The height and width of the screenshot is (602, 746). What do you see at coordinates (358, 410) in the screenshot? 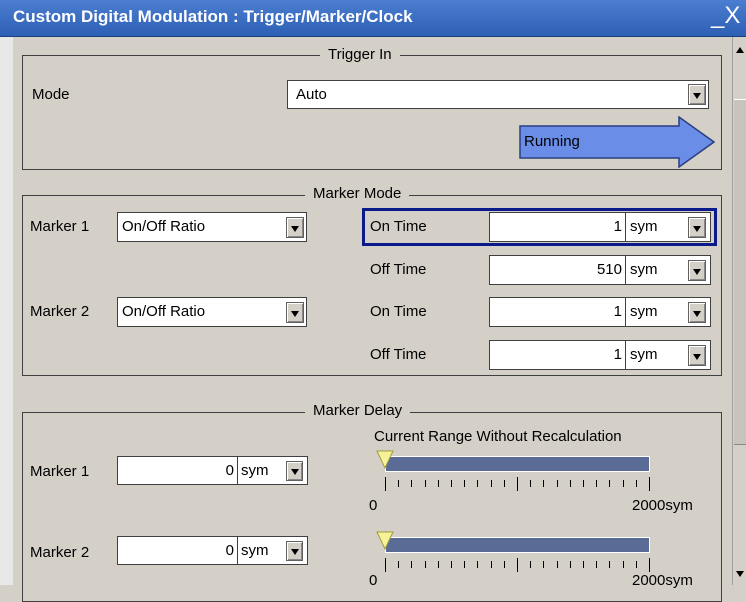
I see `marker-delay-title: Marker Delay` at bounding box center [358, 410].